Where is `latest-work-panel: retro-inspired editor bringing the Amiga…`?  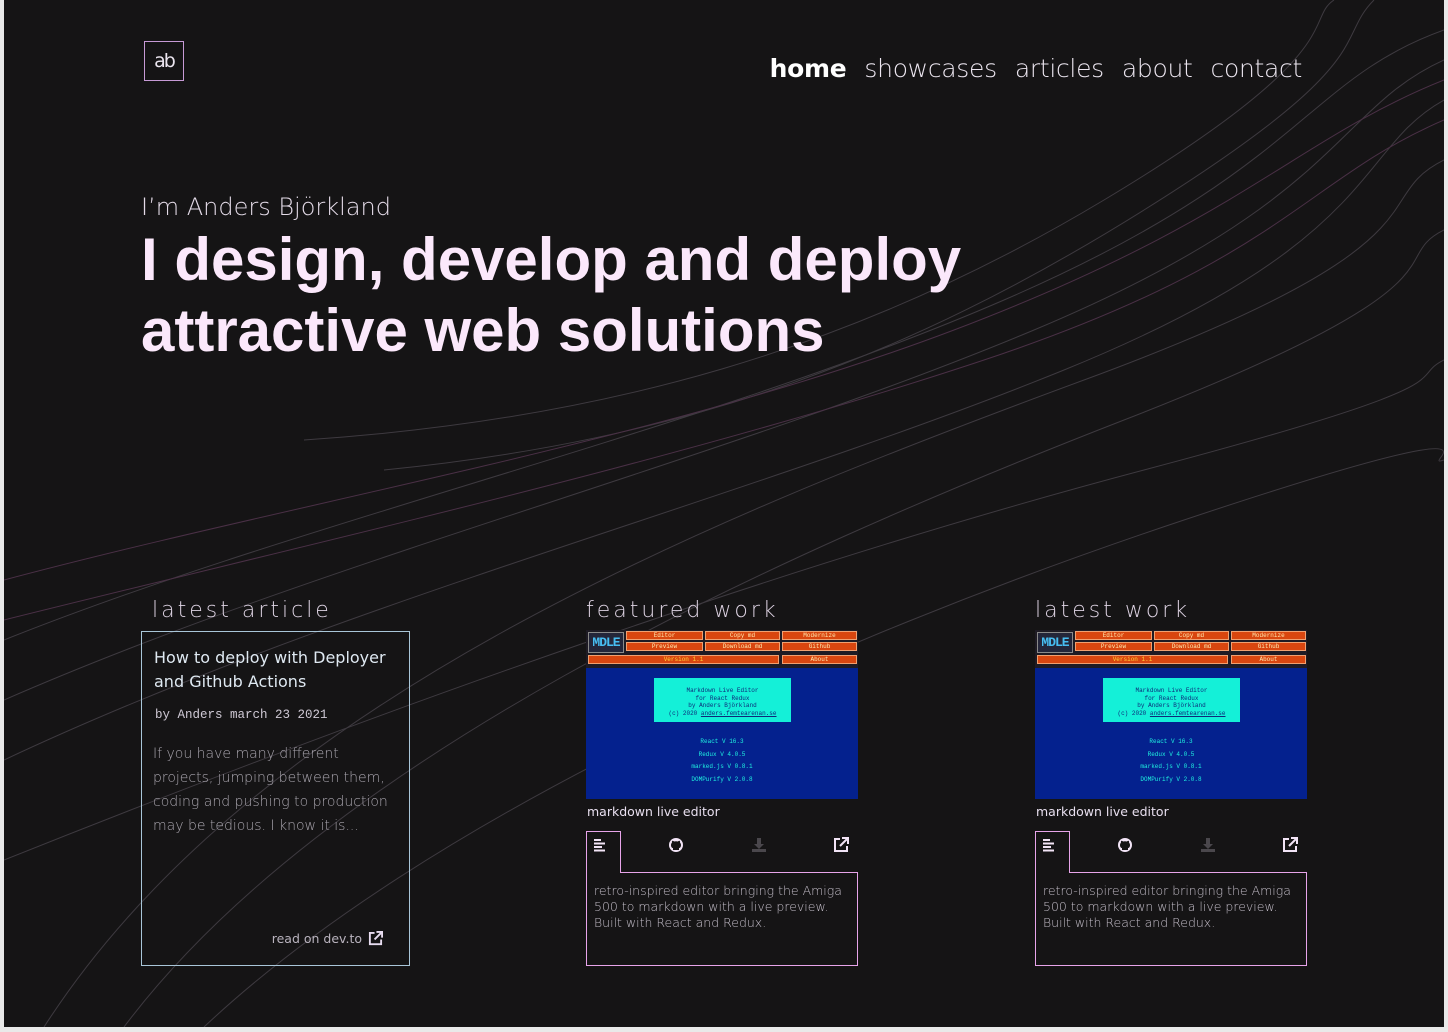 latest-work-panel: retro-inspired editor bringing the Amiga… is located at coordinates (1171, 898).